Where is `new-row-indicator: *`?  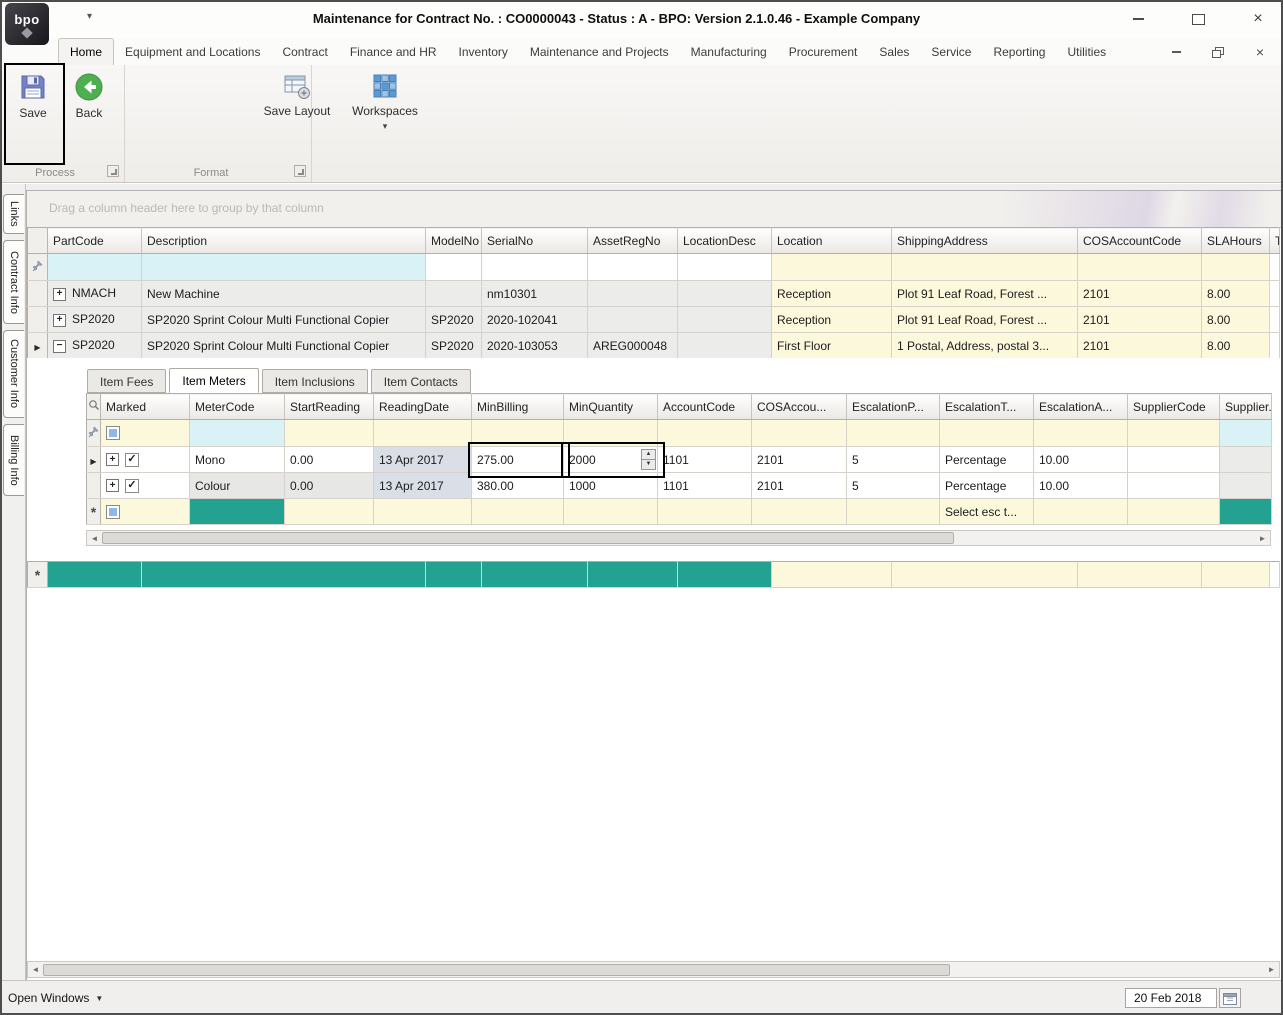 new-row-indicator: * is located at coordinates (37, 574).